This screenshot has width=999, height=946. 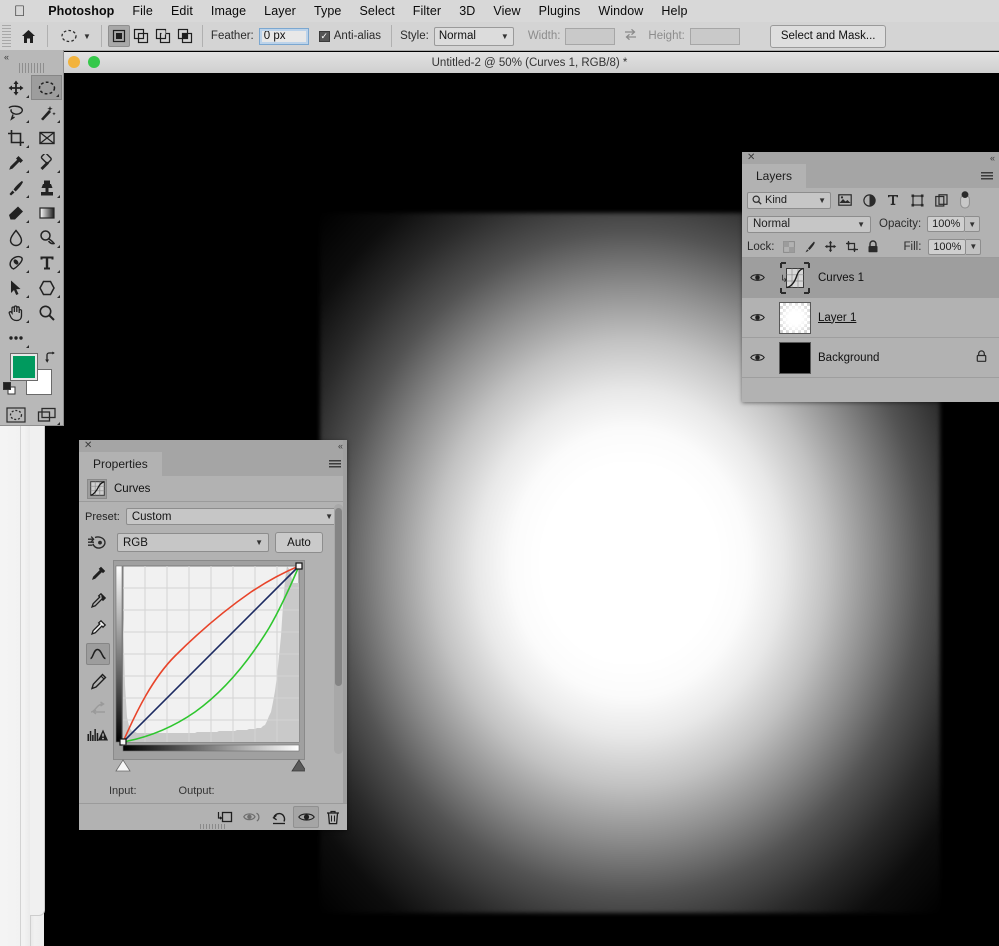 I want to click on swap-colors-icon, so click(x=50, y=359).